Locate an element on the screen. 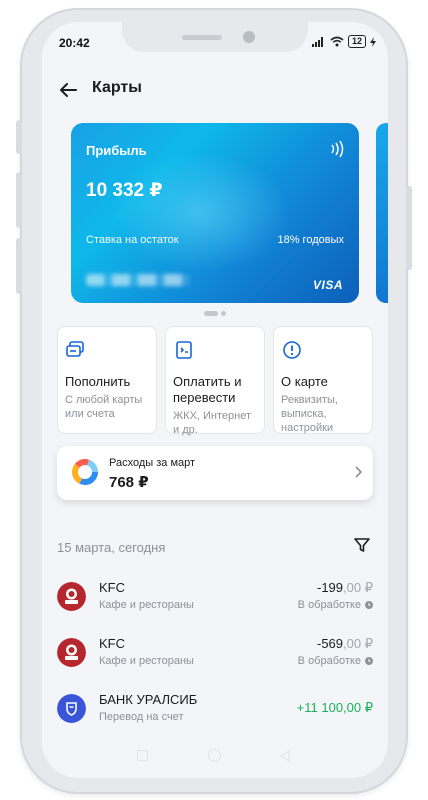 This screenshot has width=428, height=800. pay-transfer-action: Оплатить и перевести ЖКХ, Интернет и др. is located at coordinates (215, 381).